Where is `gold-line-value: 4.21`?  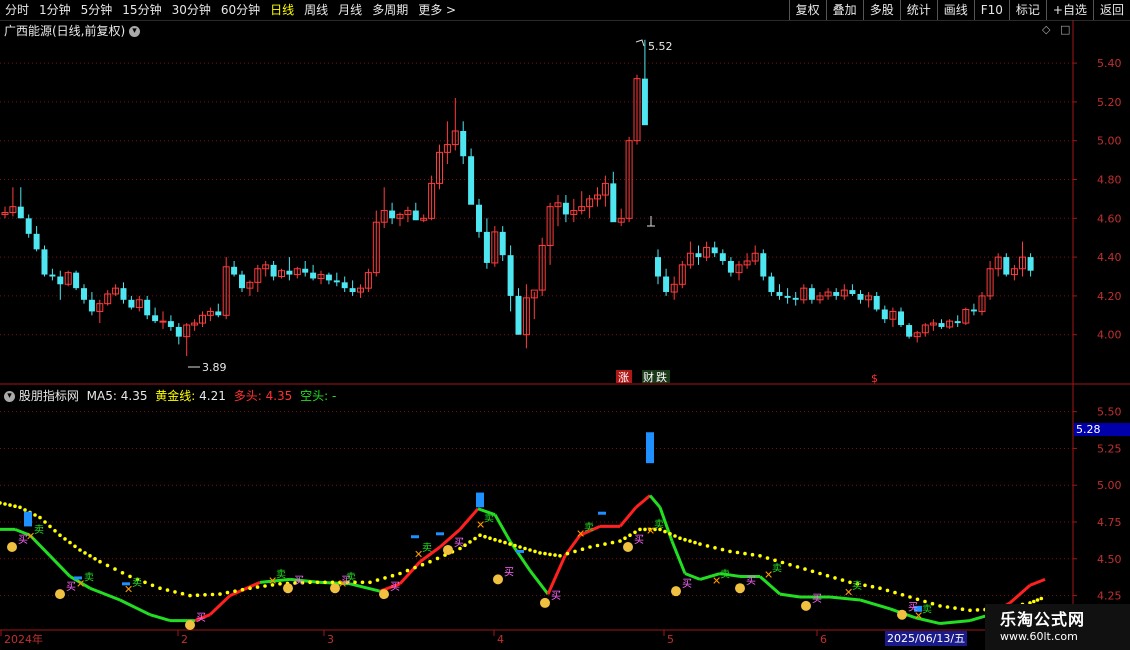
gold-line-value: 4.21 is located at coordinates (212, 396).